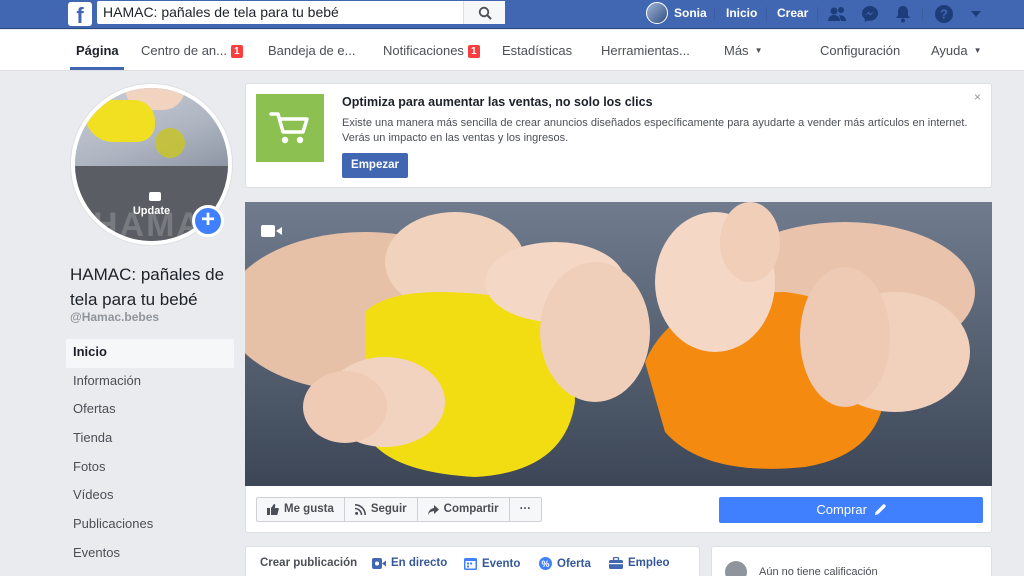 The width and height of the screenshot is (1024, 576). Describe the element at coordinates (880, 509) in the screenshot. I see `pencil-edit-icon` at that location.